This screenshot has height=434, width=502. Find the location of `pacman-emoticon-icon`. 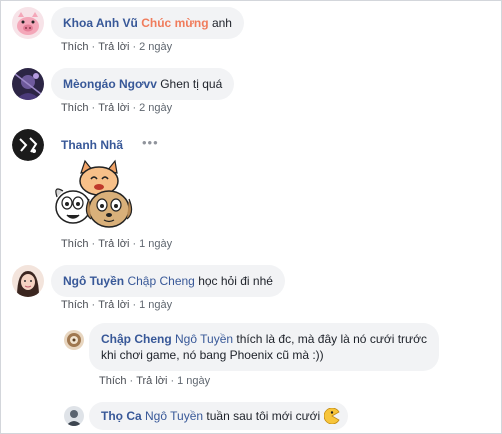

pacman-emoticon-icon is located at coordinates (332, 416).